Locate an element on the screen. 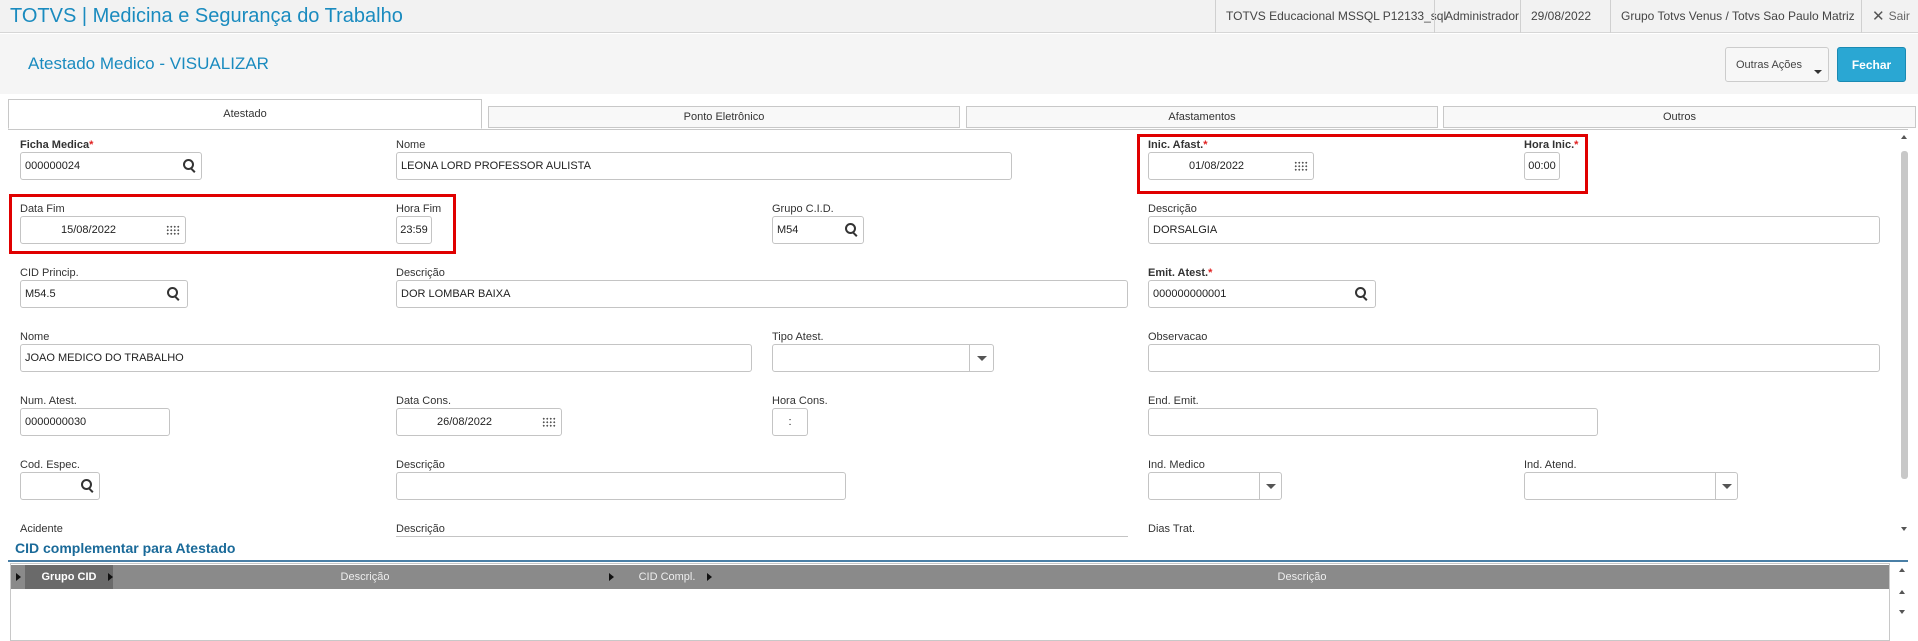  emit-atest-label: Emit. Atest.* is located at coordinates (1180, 273).